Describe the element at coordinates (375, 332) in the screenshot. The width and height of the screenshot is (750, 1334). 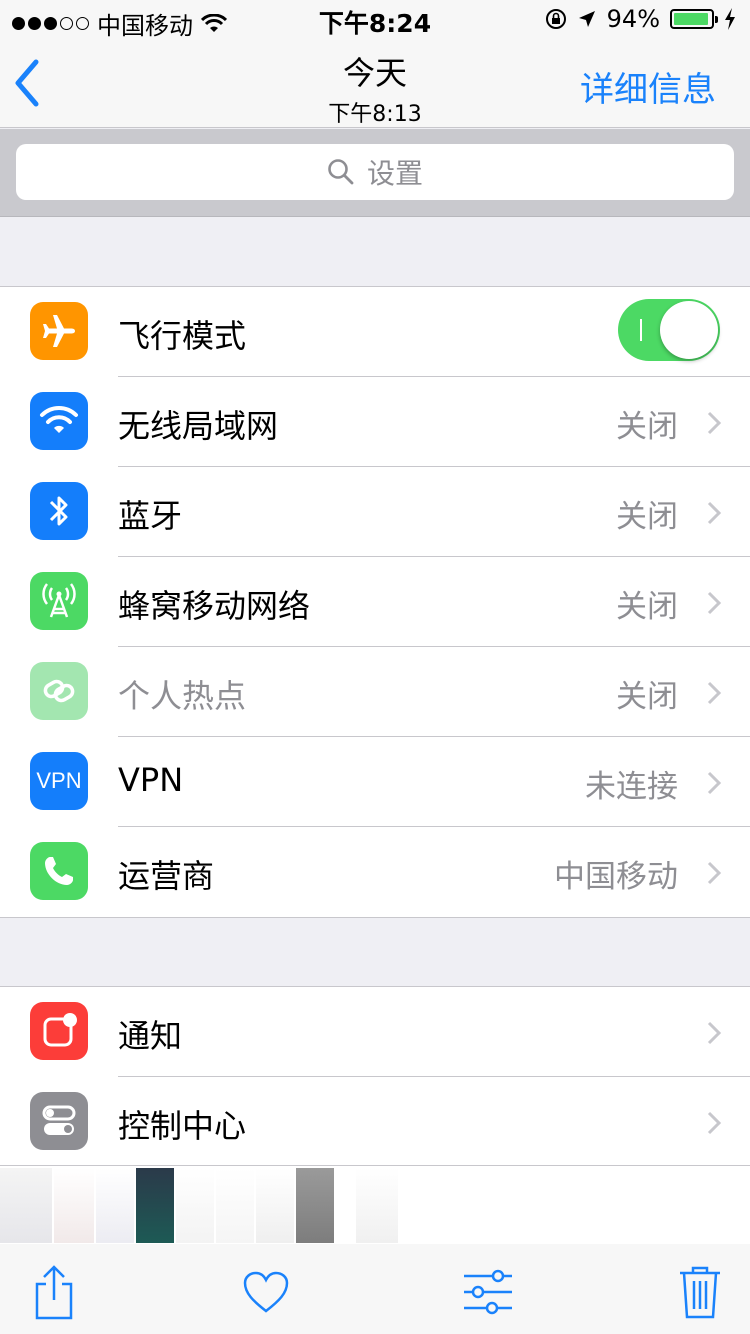
I see `settings-row-airplane-mode: 飞行模式` at that location.